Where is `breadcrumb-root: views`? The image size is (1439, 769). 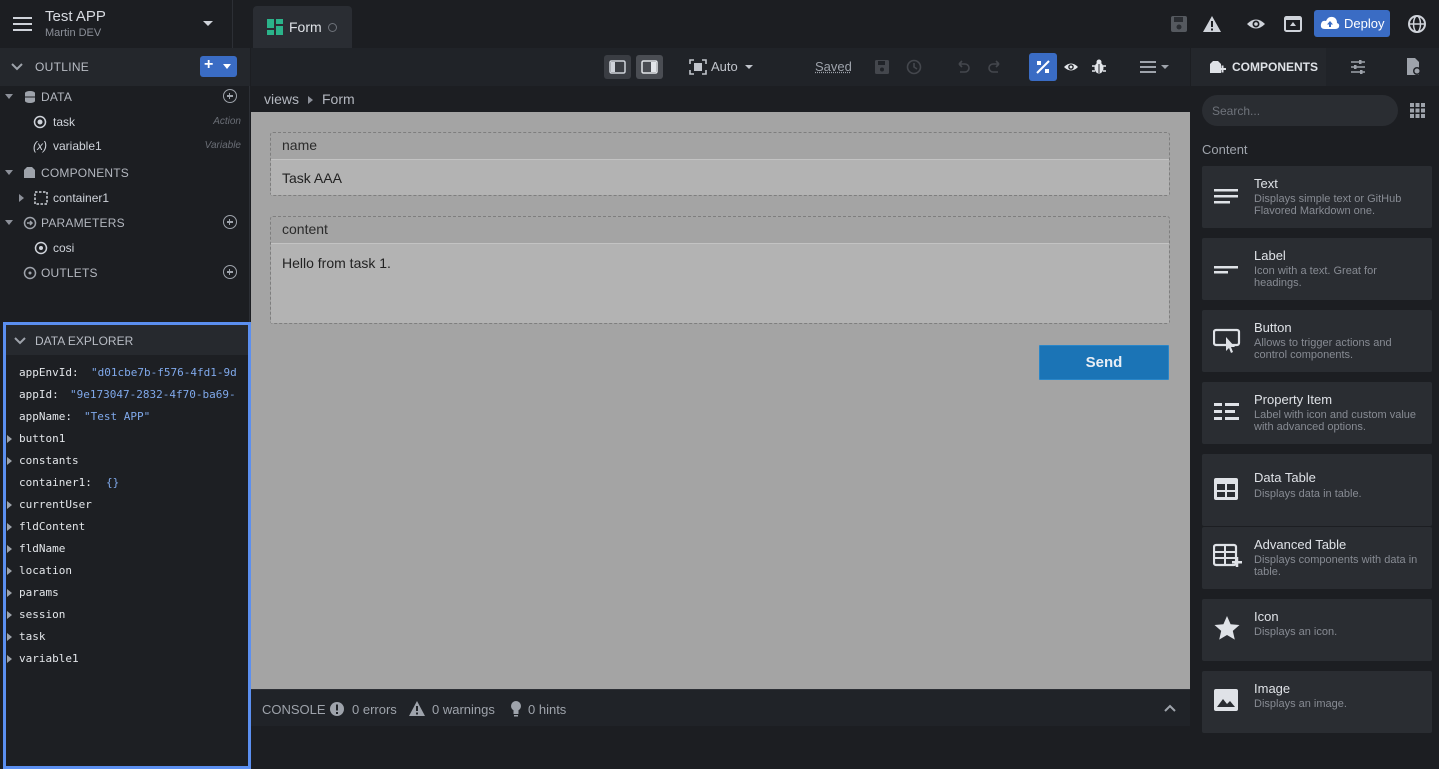
breadcrumb-root: views is located at coordinates (281, 99).